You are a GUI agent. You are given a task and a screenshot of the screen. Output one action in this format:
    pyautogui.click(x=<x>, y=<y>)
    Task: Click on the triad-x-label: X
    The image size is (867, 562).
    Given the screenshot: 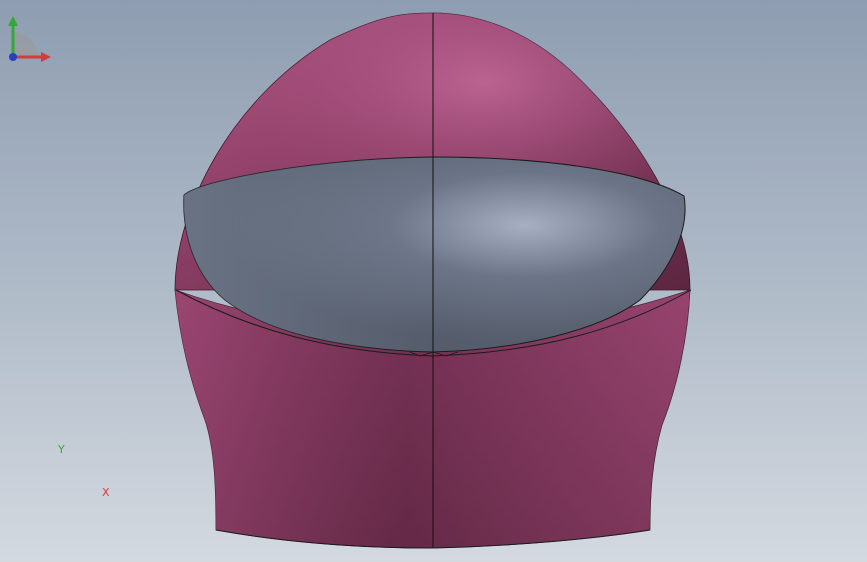 What is the action you would take?
    pyautogui.click(x=106, y=492)
    